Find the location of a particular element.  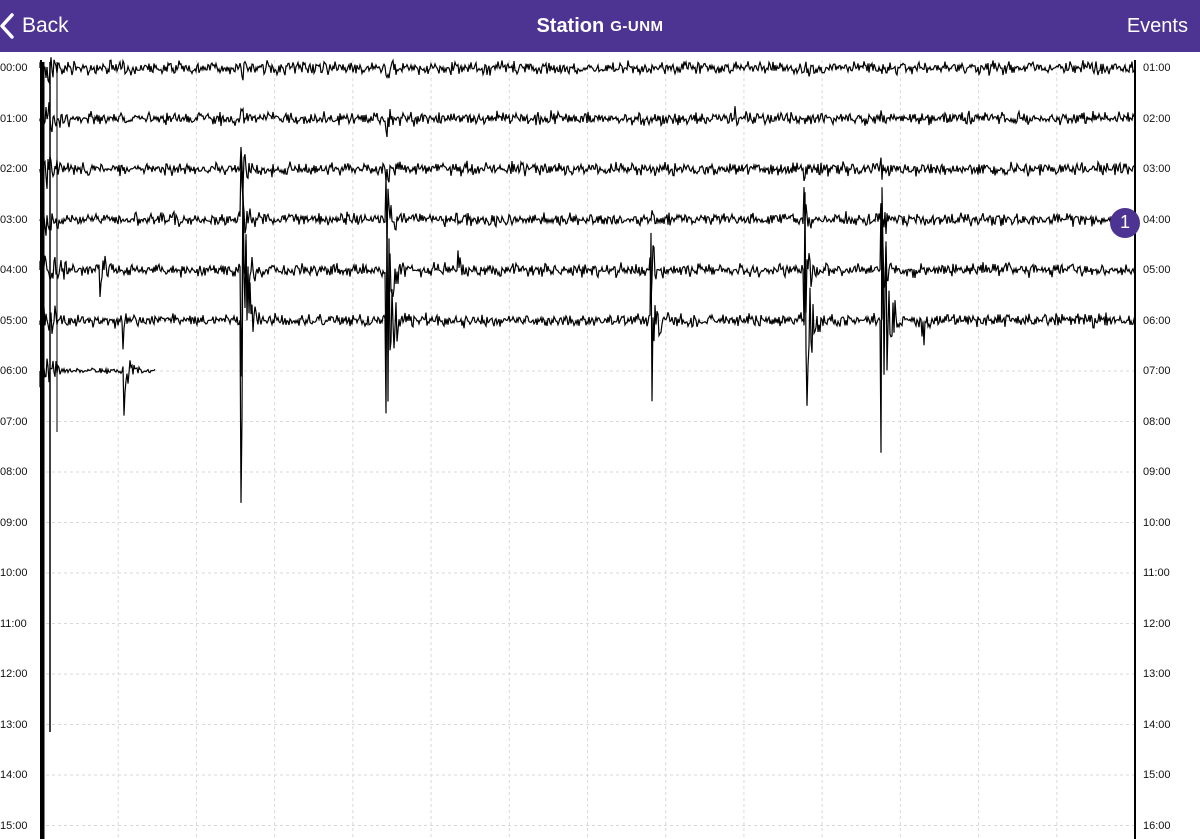

left-time-label: 13:00 is located at coordinates (14, 724).